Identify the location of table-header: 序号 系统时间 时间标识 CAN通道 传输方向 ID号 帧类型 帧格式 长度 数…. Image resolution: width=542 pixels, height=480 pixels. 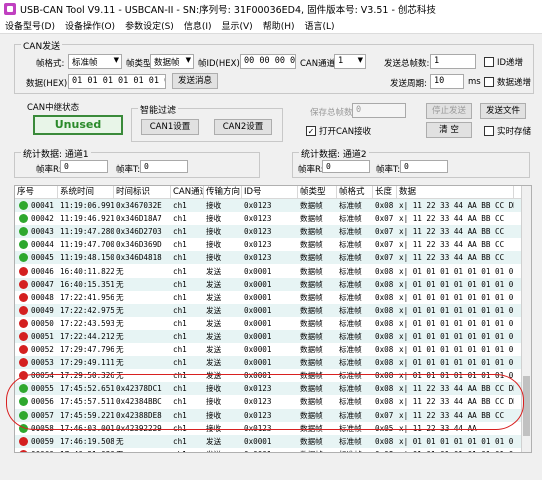
(273, 192).